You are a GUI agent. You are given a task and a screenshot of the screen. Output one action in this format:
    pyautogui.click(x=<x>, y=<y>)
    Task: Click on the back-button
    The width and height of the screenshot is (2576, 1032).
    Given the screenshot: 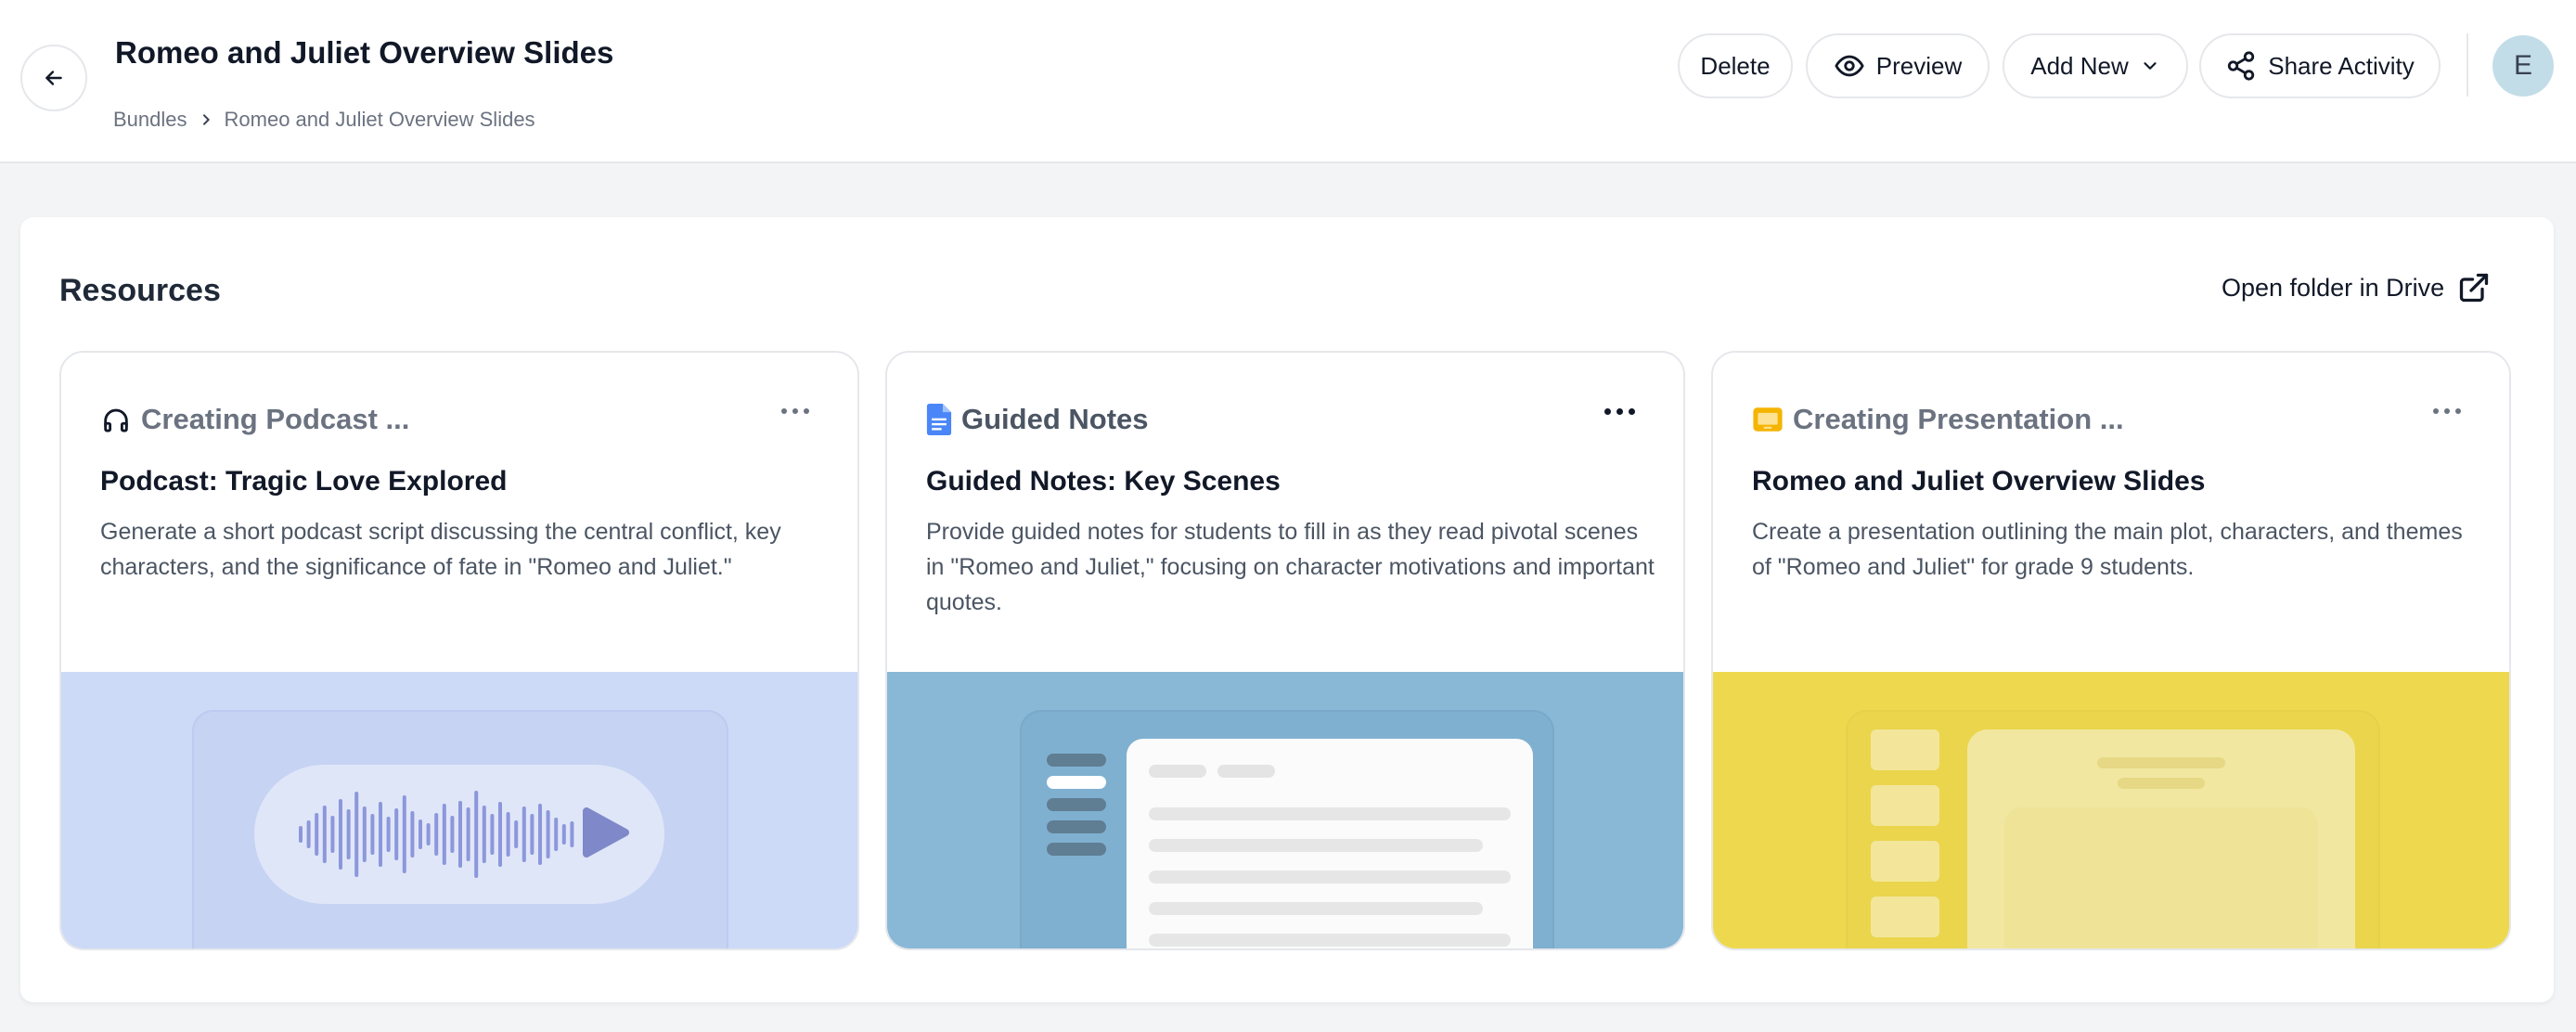 What is the action you would take?
    pyautogui.click(x=53, y=78)
    